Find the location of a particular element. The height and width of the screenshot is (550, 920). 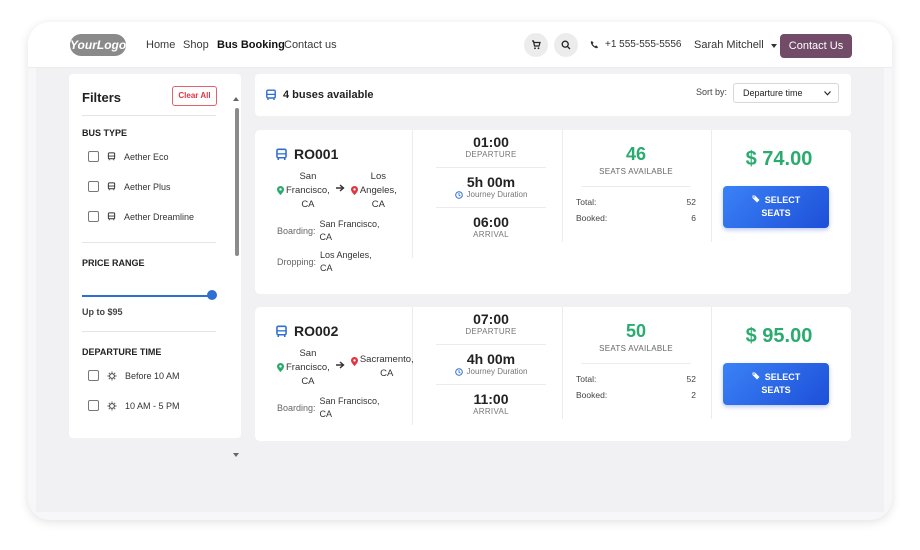

user-name: Sarah Mitchell is located at coordinates (729, 45).